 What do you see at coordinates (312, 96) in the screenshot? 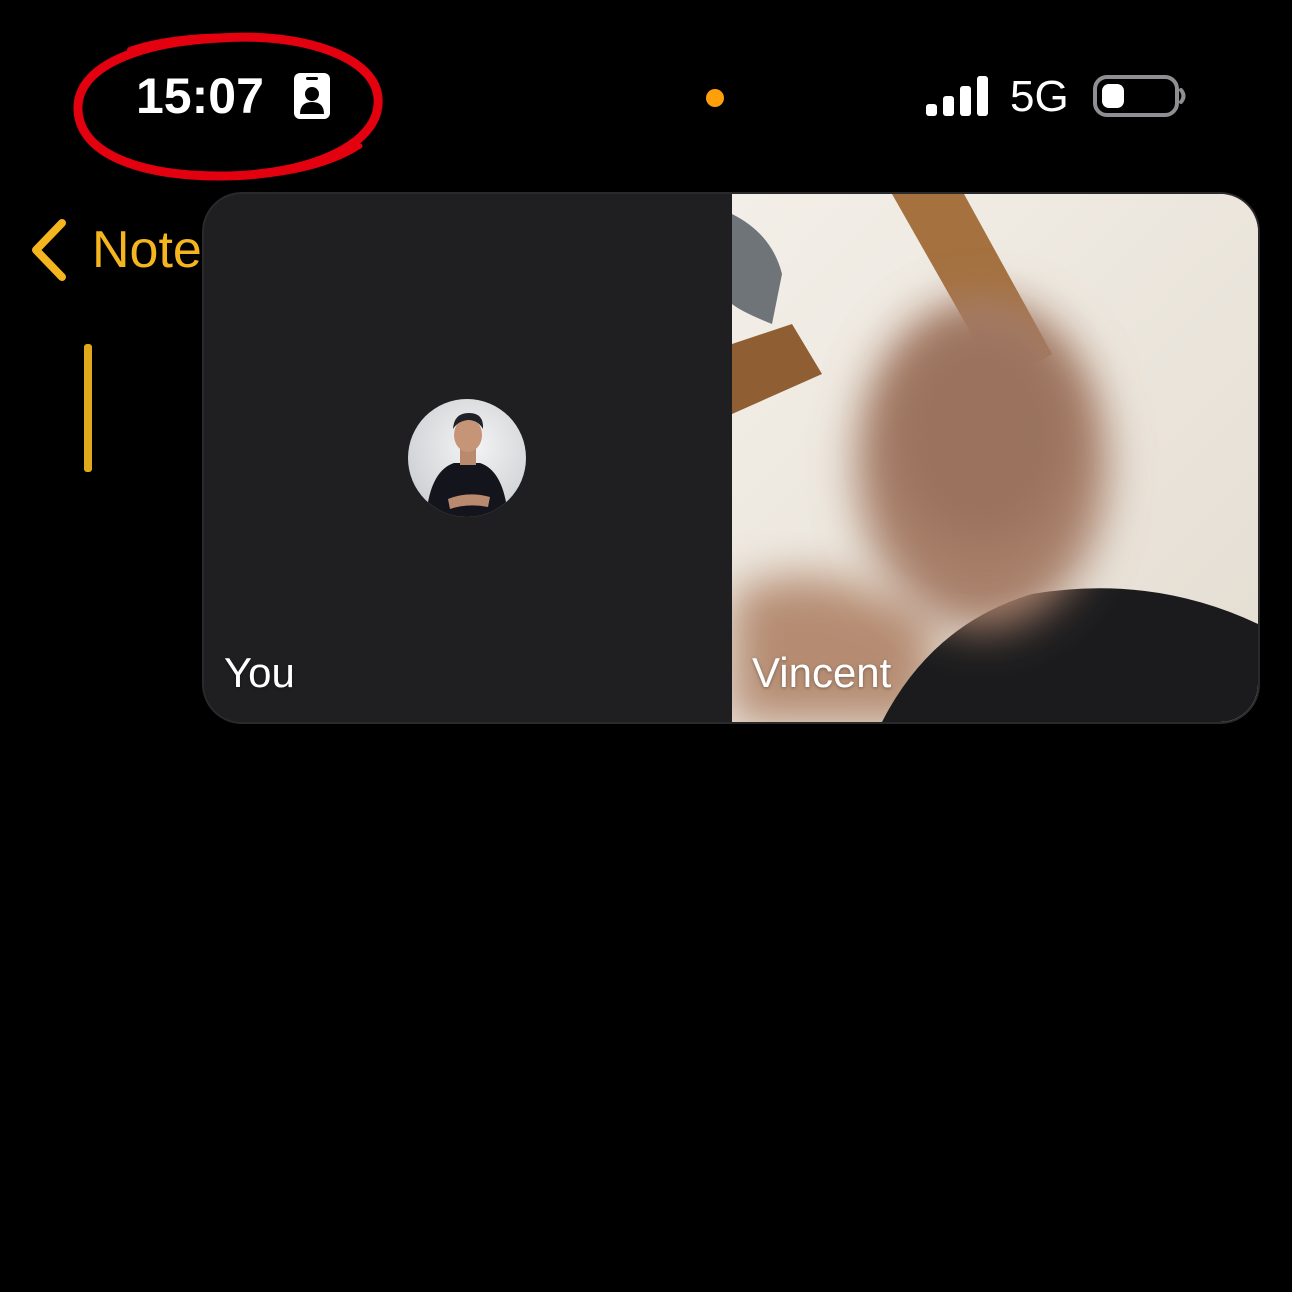
I see `contact-card-icon` at bounding box center [312, 96].